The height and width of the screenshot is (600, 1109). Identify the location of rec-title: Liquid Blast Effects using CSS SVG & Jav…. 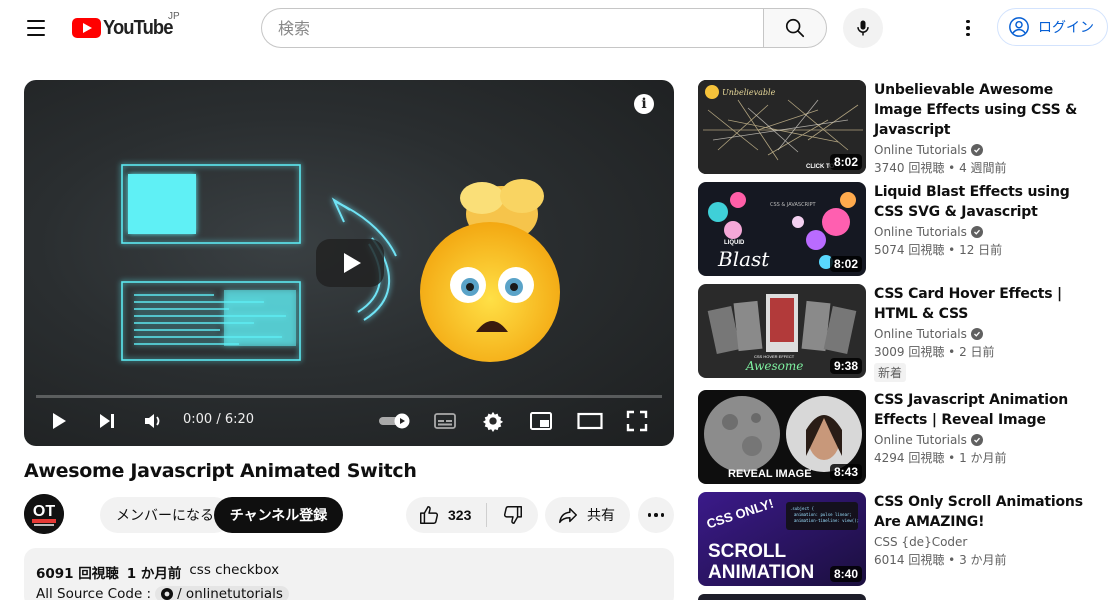
(984, 202).